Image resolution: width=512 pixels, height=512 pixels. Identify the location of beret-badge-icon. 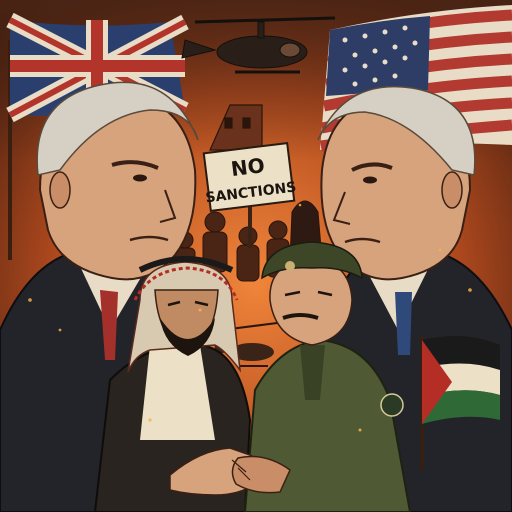
(290, 266).